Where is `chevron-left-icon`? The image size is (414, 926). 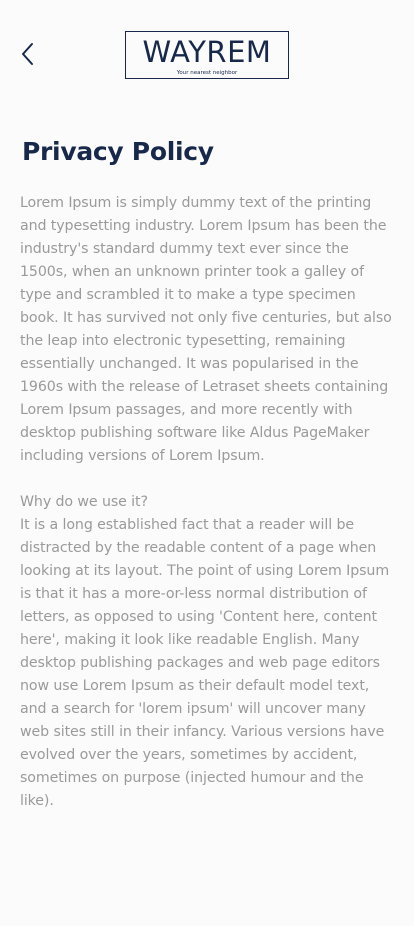
chevron-left-icon is located at coordinates (27, 54).